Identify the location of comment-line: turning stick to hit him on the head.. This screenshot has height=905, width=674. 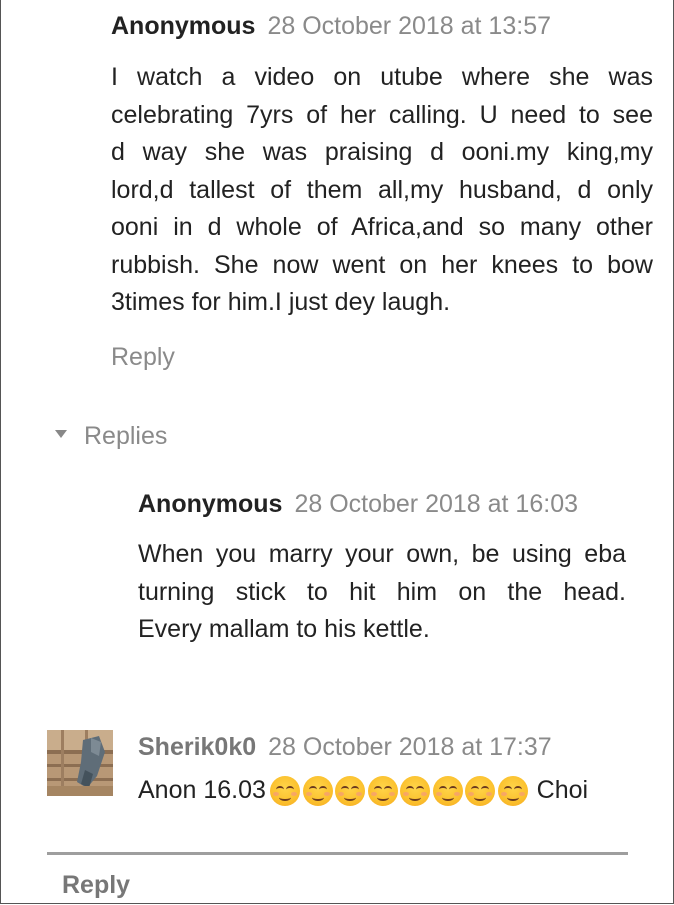
(382, 591).